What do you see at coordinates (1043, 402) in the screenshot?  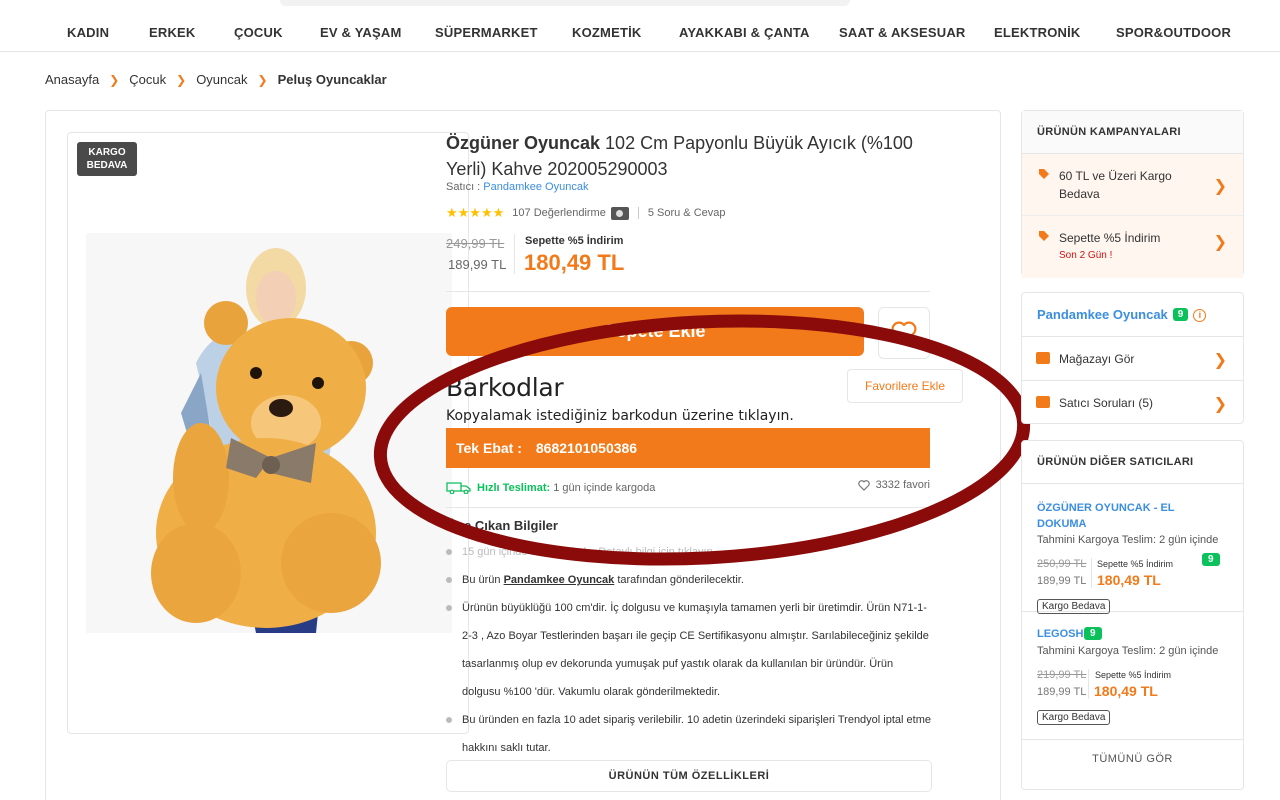 I see `chat-icon` at bounding box center [1043, 402].